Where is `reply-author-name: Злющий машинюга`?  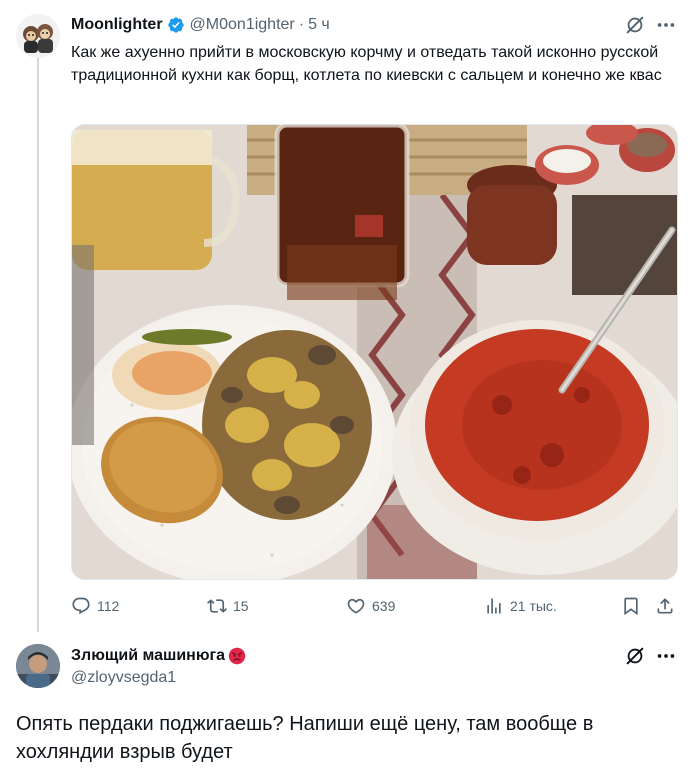 reply-author-name: Злющий машинюга is located at coordinates (148, 656).